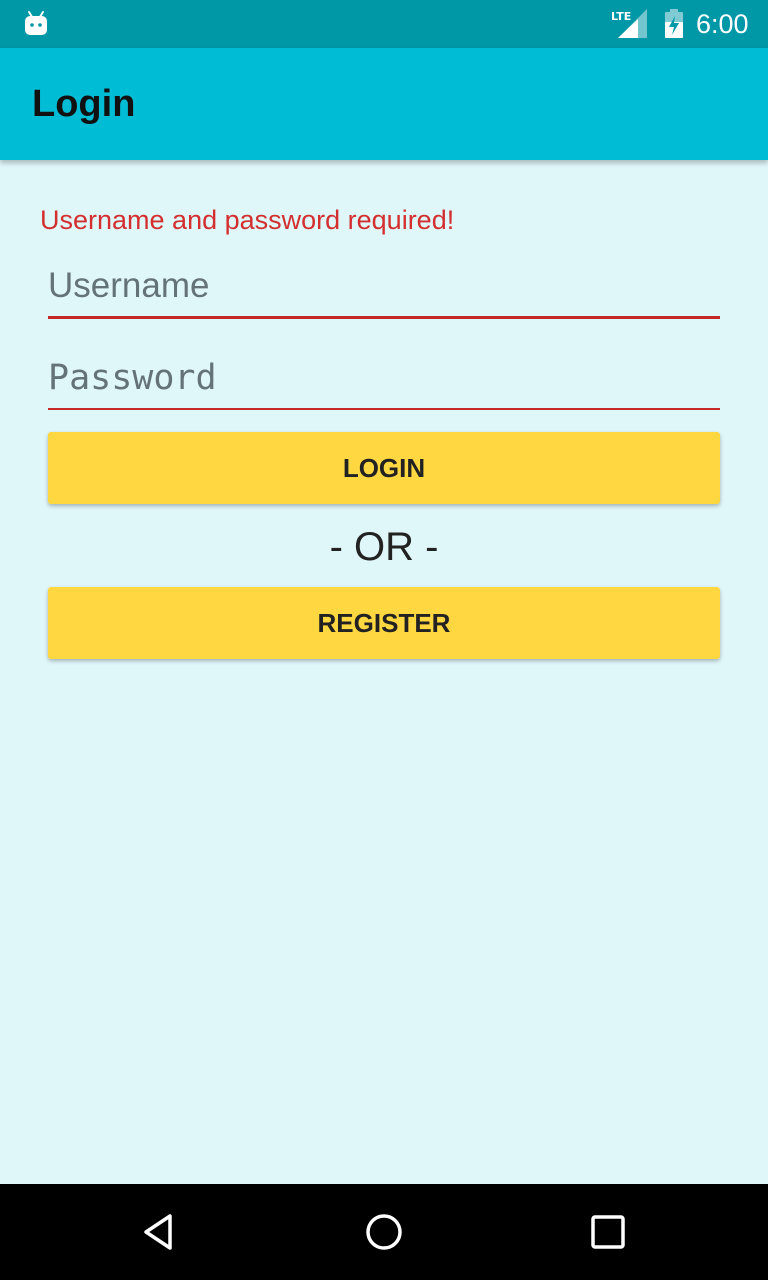  I want to click on status-bar: LTE 6:00, so click(384, 24).